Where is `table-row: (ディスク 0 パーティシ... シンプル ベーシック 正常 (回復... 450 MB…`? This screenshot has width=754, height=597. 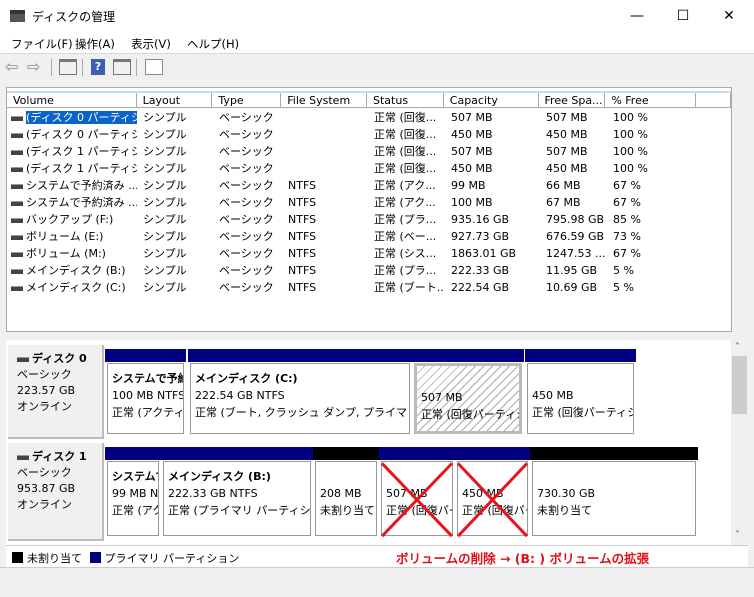
table-row: (ディスク 0 パーティシ... シンプル ベーシック 正常 (回復... 450 MB… is located at coordinates (369, 134).